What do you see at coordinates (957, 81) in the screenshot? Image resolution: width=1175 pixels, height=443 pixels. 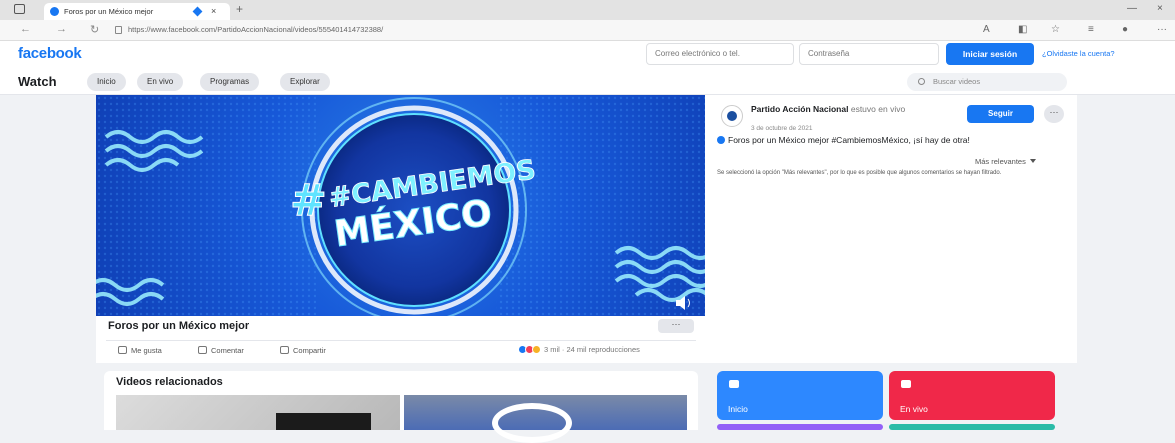 I see `video-search-placeholder: Buscar videos` at bounding box center [957, 81].